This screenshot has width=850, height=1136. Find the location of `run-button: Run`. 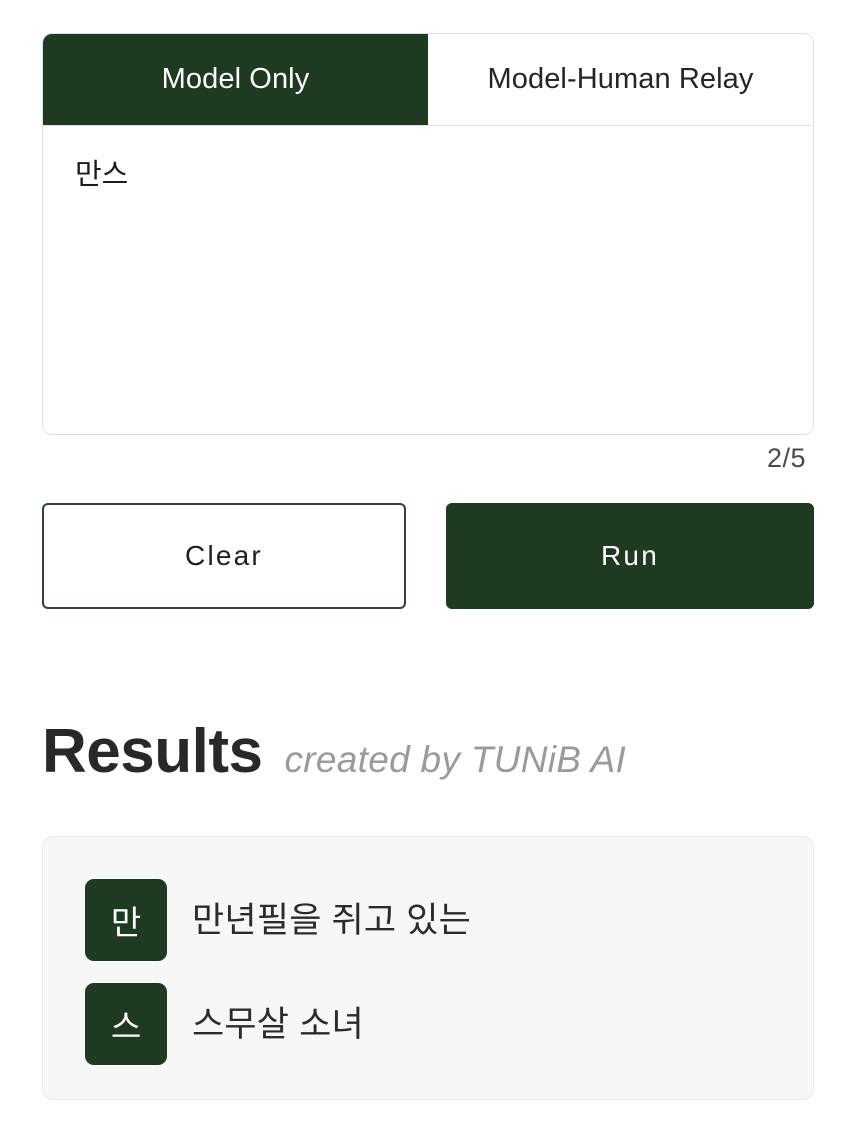

run-button: Run is located at coordinates (630, 556).